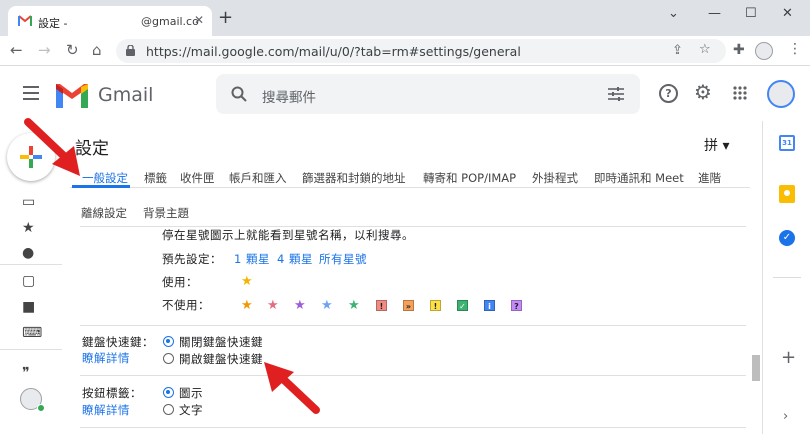  What do you see at coordinates (28, 228) in the screenshot?
I see `starred-icon: ★` at bounding box center [28, 228].